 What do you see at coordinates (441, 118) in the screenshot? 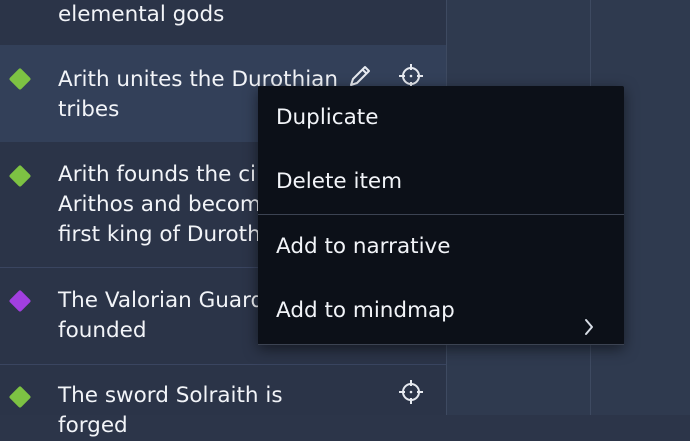
I see `menu-item-duplicate: Duplicate` at bounding box center [441, 118].